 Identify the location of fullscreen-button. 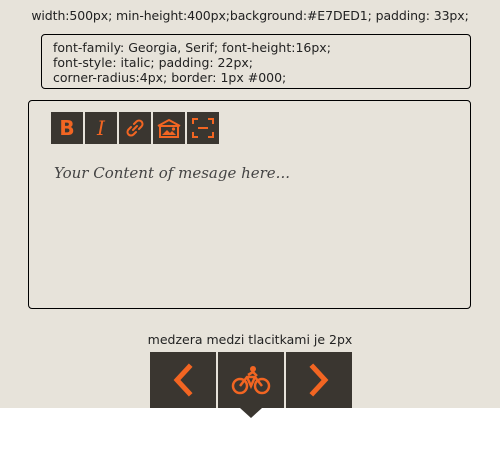
(203, 128).